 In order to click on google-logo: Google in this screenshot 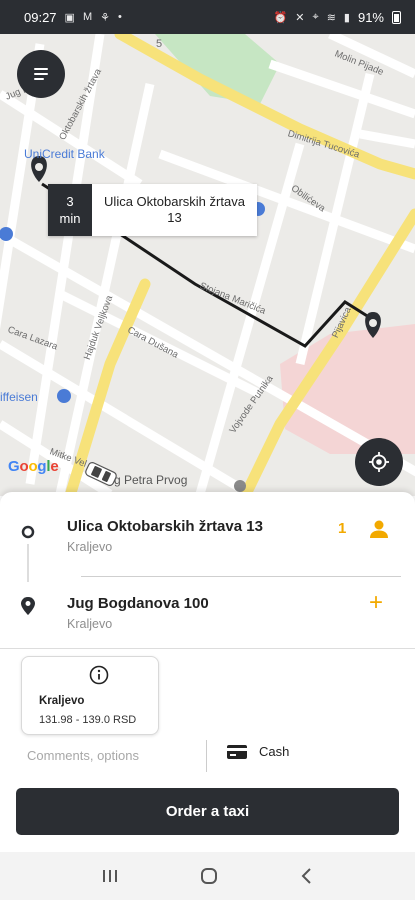, I will do `click(33, 466)`.